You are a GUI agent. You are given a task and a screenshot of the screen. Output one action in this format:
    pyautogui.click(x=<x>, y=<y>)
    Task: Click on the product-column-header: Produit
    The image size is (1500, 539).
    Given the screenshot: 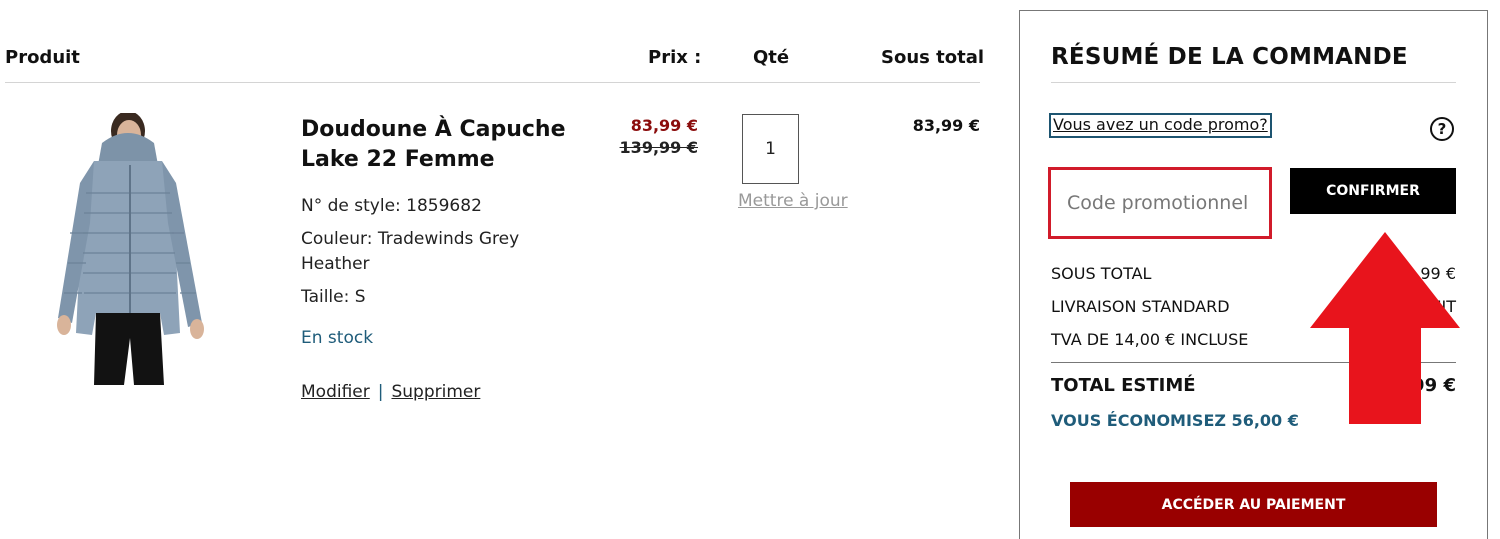 What is the action you would take?
    pyautogui.click(x=42, y=57)
    